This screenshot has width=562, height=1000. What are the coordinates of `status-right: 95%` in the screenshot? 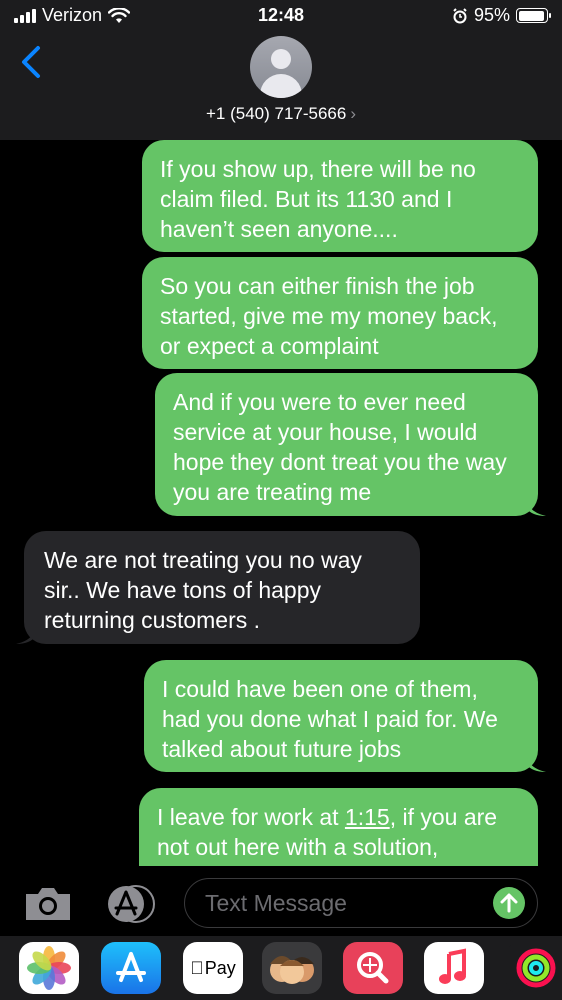 It's located at (501, 15).